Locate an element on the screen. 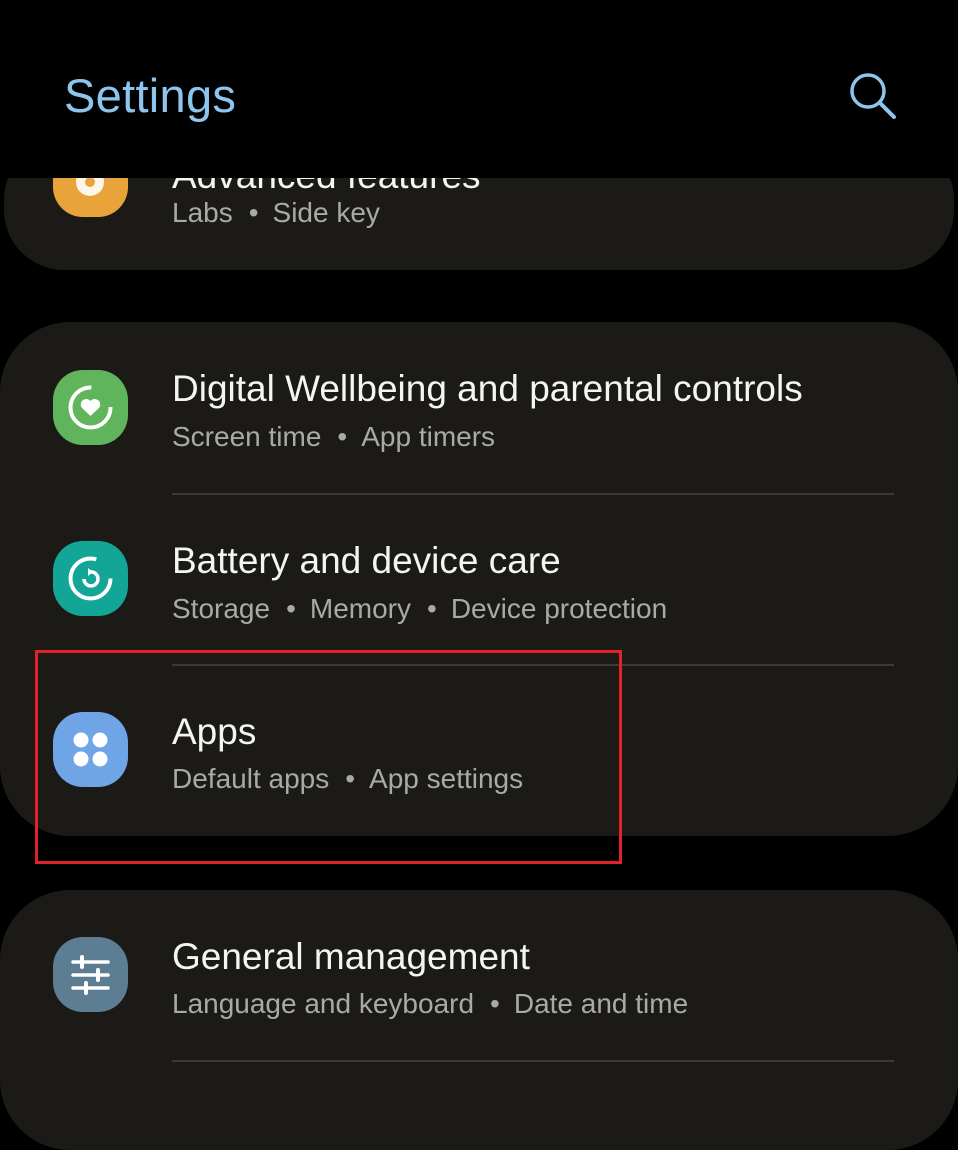  subtitle-part: Date and time is located at coordinates (601, 1003).